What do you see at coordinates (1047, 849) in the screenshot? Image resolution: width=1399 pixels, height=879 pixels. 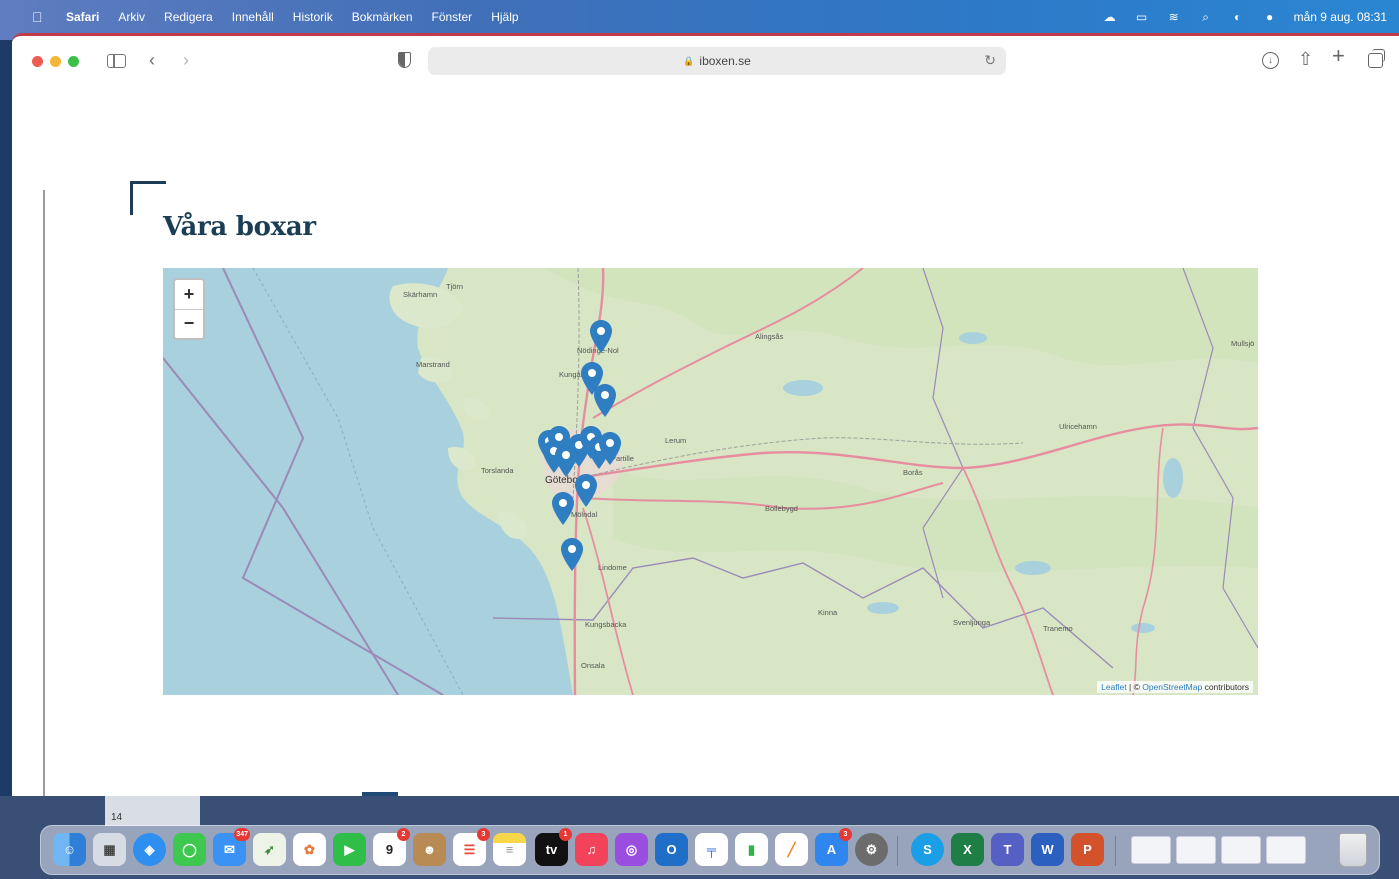 I see `word-icon: W` at bounding box center [1047, 849].